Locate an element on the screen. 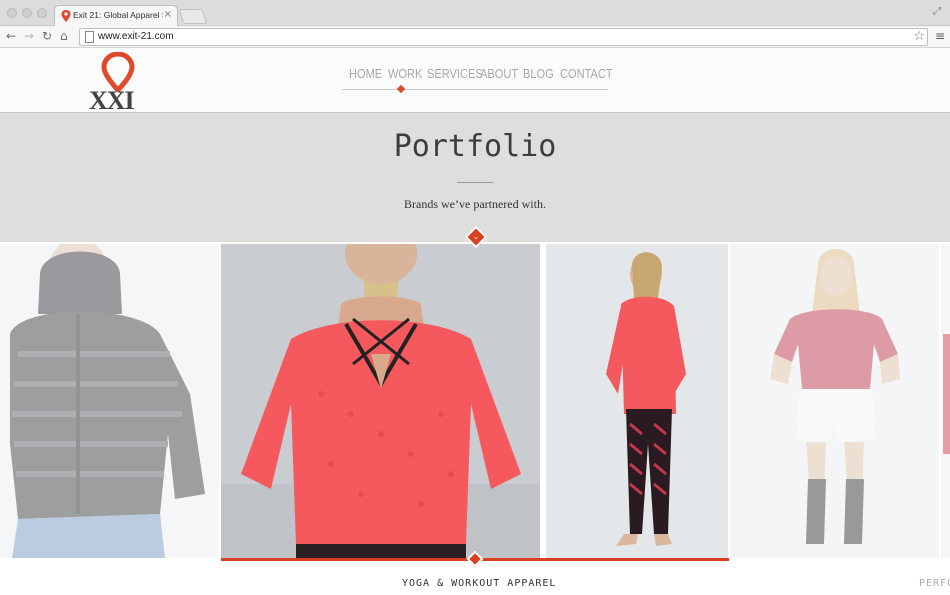  gallery-caption-active: YOGA & WORKOUT APPAREL is located at coordinates (479, 583).